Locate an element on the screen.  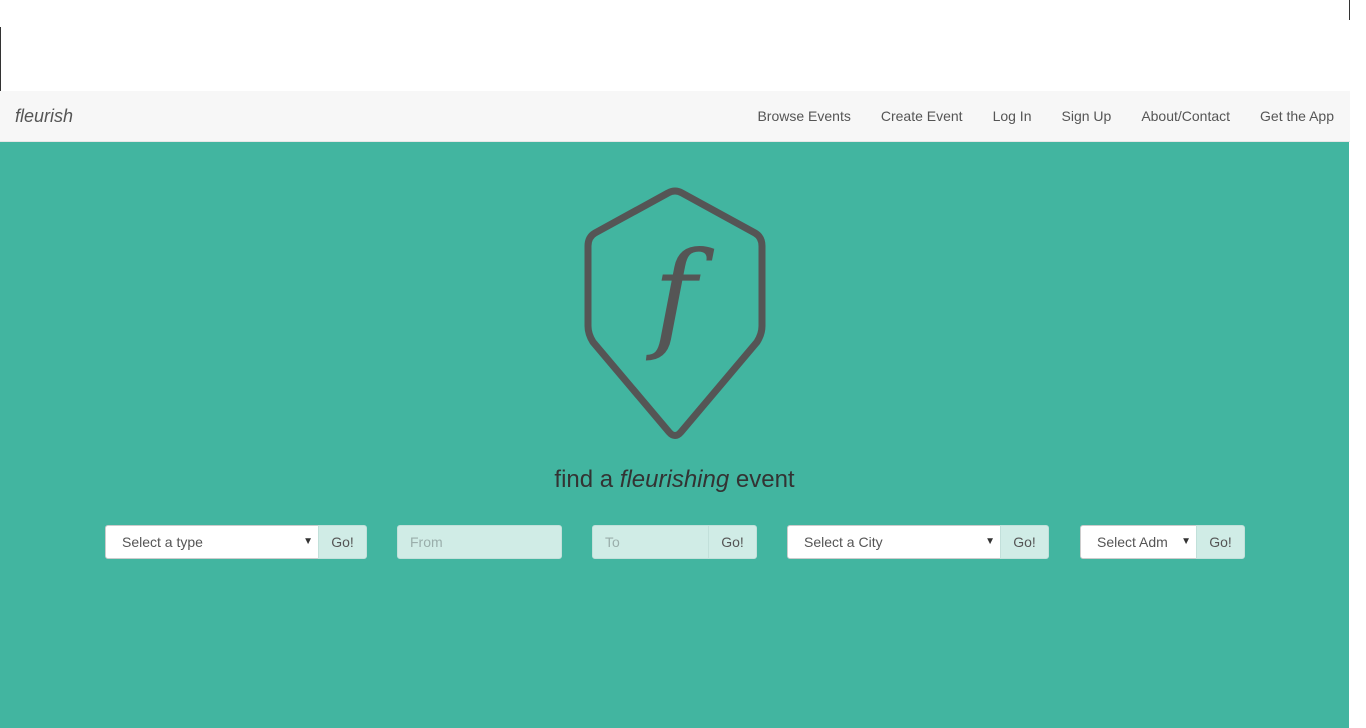
brand-logo-text: fleurish is located at coordinates (44, 116).